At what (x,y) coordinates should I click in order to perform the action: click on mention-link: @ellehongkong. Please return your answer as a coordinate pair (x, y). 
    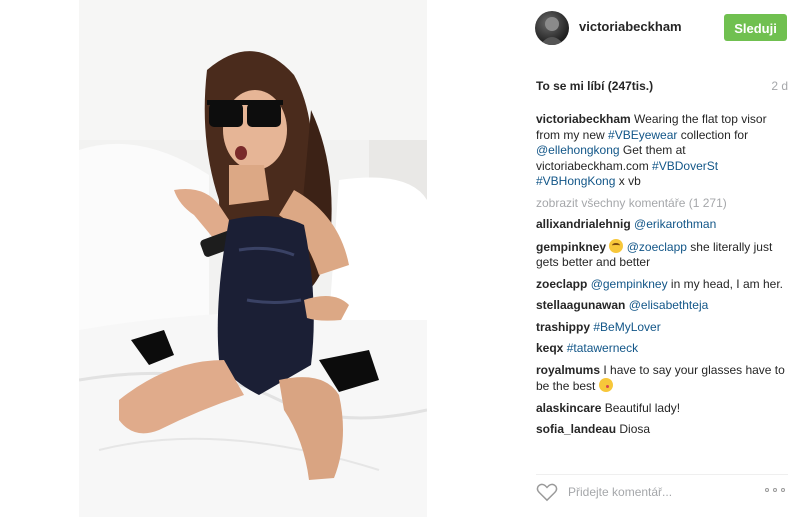
    Looking at the image, I should click on (578, 150).